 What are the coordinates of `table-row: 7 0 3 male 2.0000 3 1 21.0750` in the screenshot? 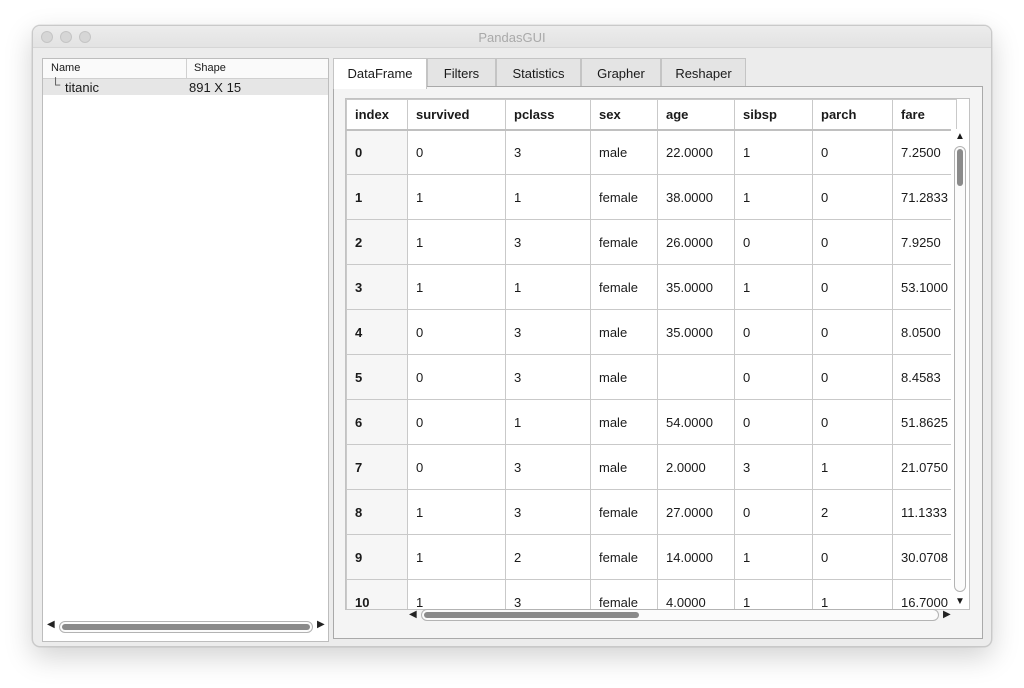 It's located at (651, 467).